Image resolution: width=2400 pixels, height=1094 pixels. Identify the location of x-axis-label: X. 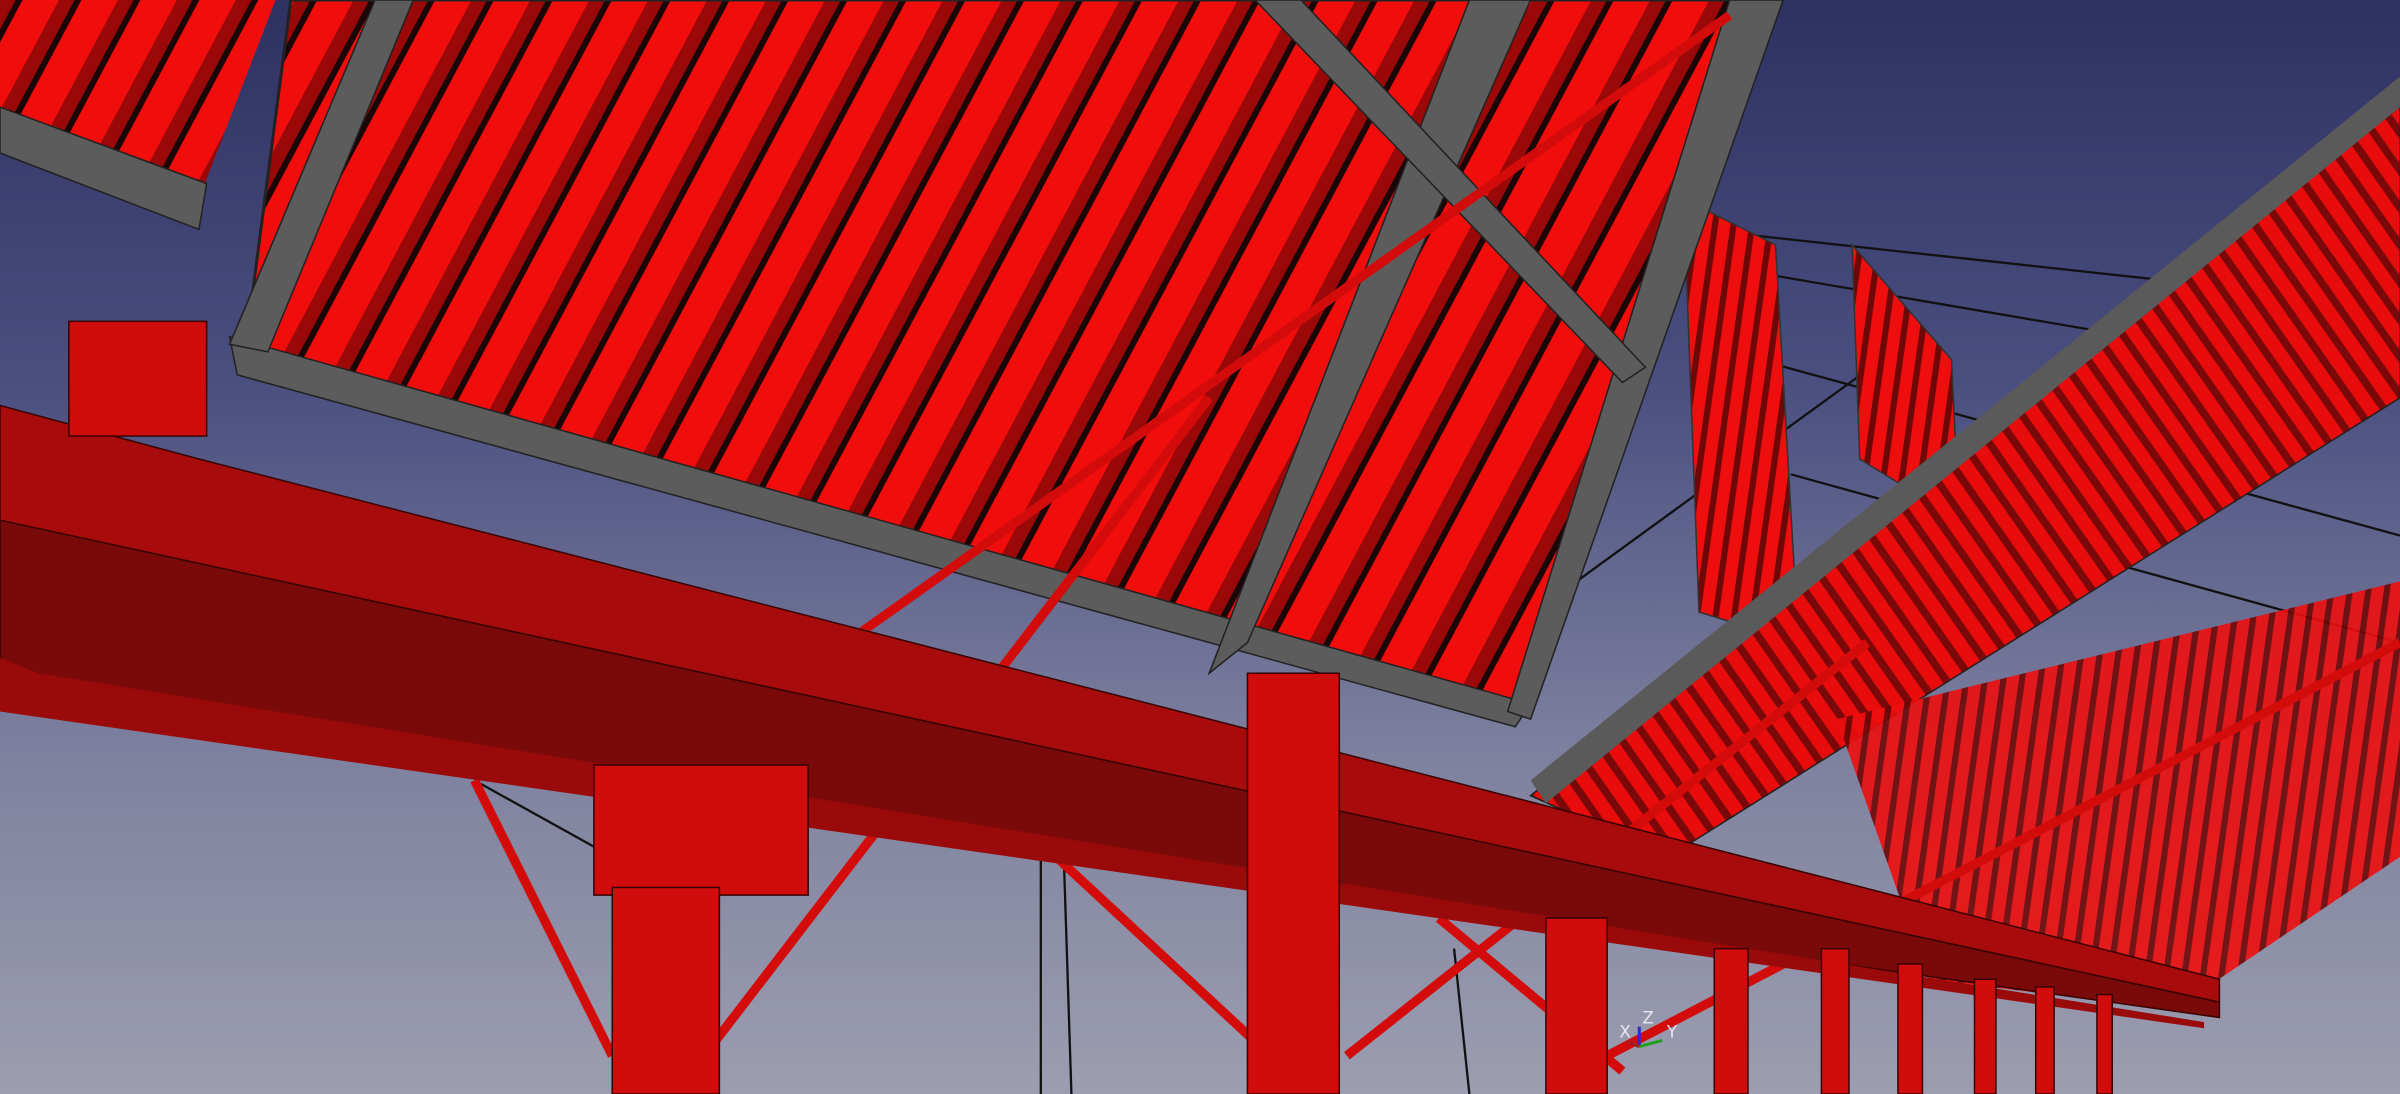
(1625, 1031).